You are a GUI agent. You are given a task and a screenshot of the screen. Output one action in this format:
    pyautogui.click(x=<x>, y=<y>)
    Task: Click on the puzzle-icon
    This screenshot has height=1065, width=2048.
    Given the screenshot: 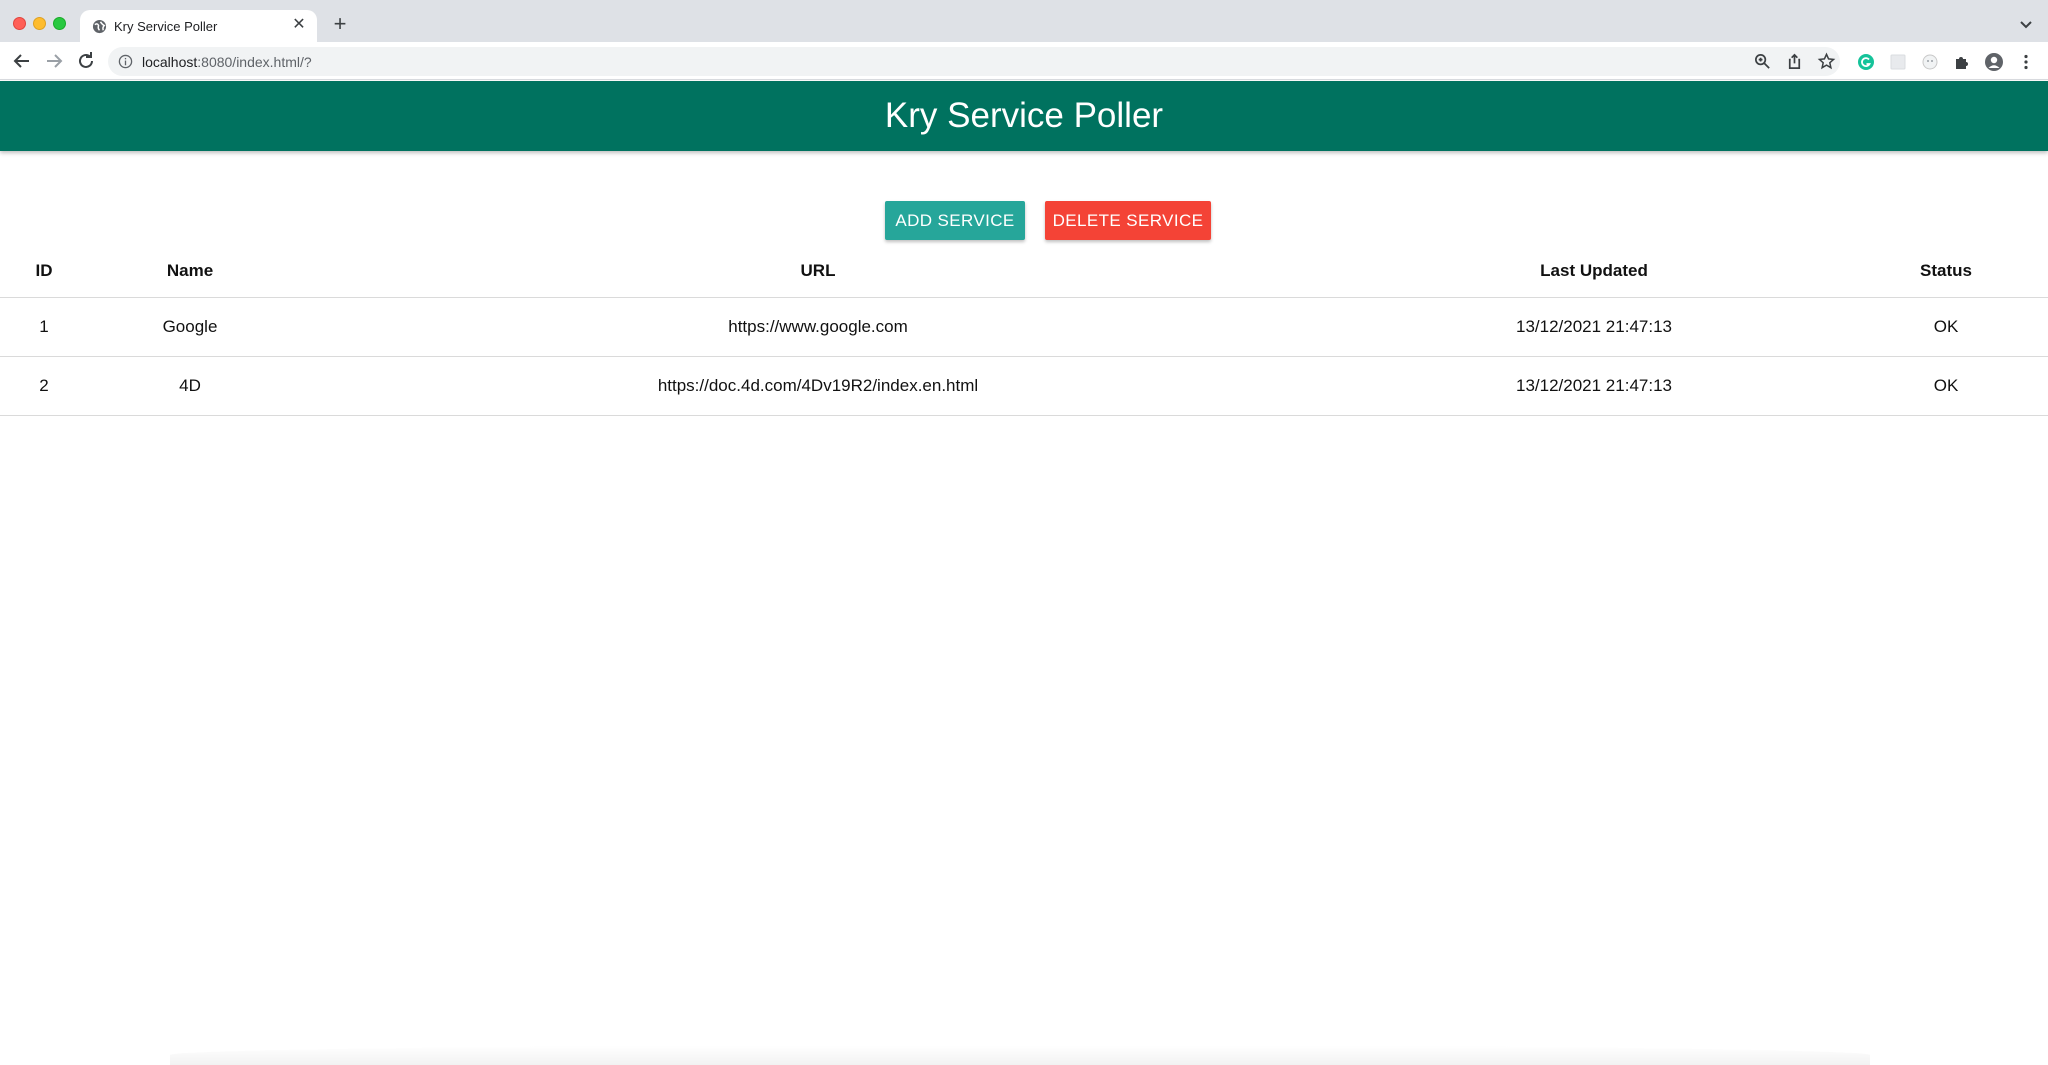 What is the action you would take?
    pyautogui.click(x=1962, y=62)
    